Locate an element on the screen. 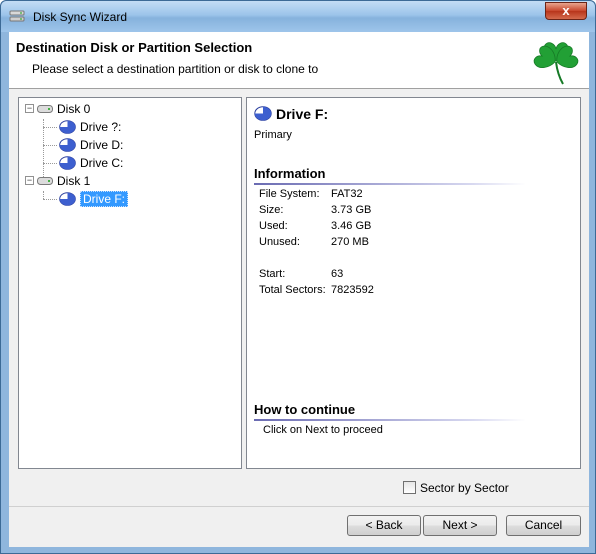 The height and width of the screenshot is (554, 596). footer-divider is located at coordinates (299, 506).